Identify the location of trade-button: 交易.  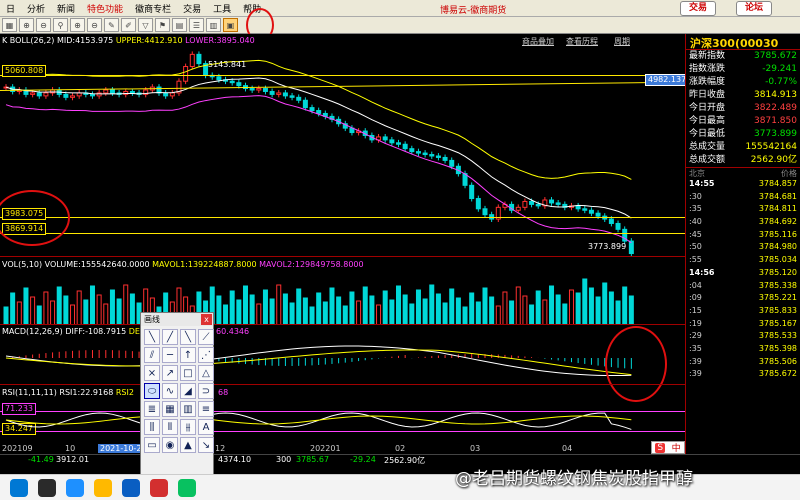
(698, 8).